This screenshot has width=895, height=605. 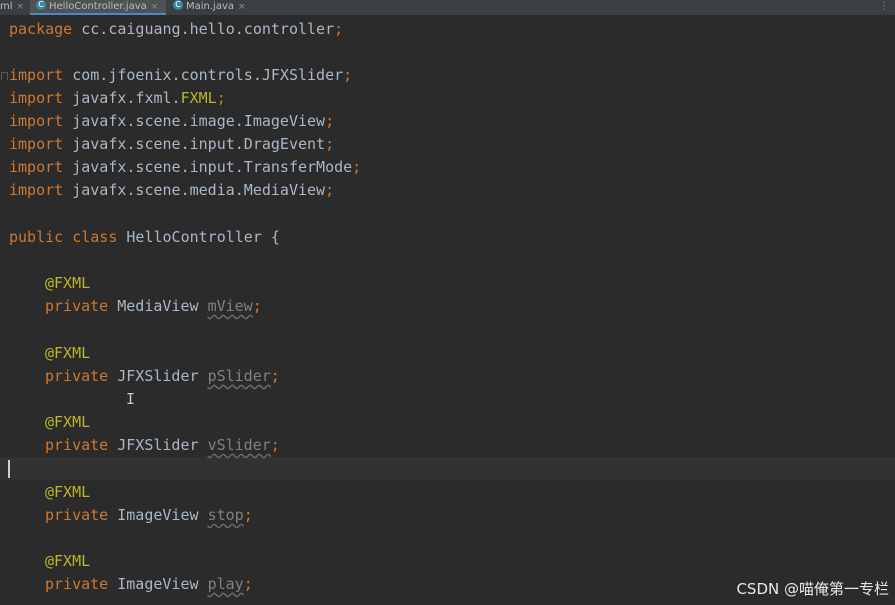 What do you see at coordinates (172, 144) in the screenshot?
I see `code-line-import: import javafx.scene.input.DragEvent;` at bounding box center [172, 144].